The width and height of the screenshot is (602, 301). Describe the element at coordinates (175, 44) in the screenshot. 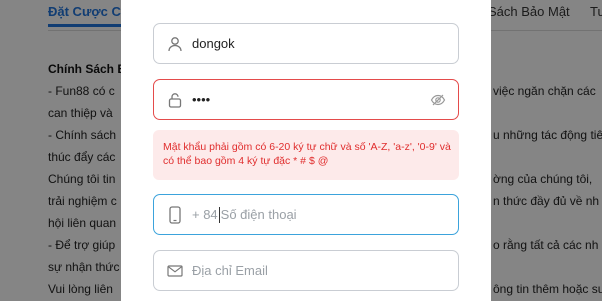

I see `user-icon` at that location.